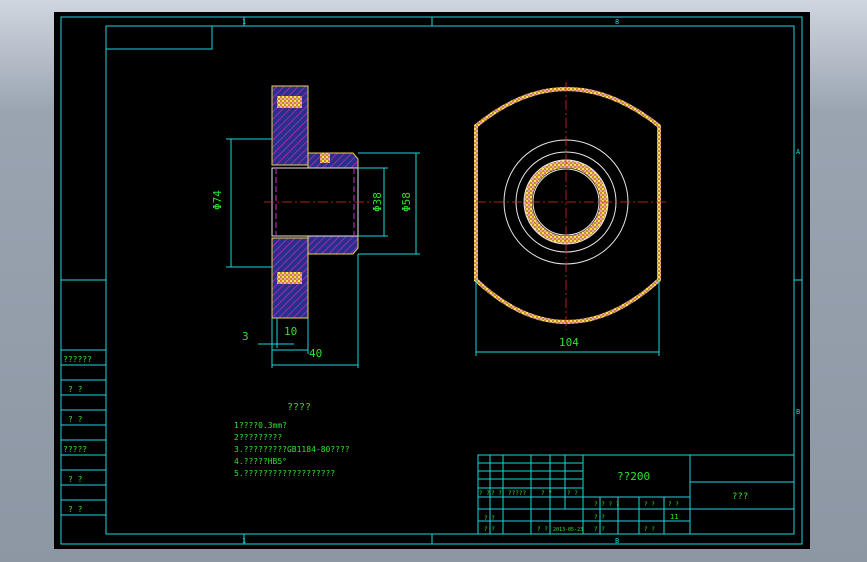 The image size is (867, 562). What do you see at coordinates (315, 353) in the screenshot?
I see `dimension-width-40: 40` at bounding box center [315, 353].